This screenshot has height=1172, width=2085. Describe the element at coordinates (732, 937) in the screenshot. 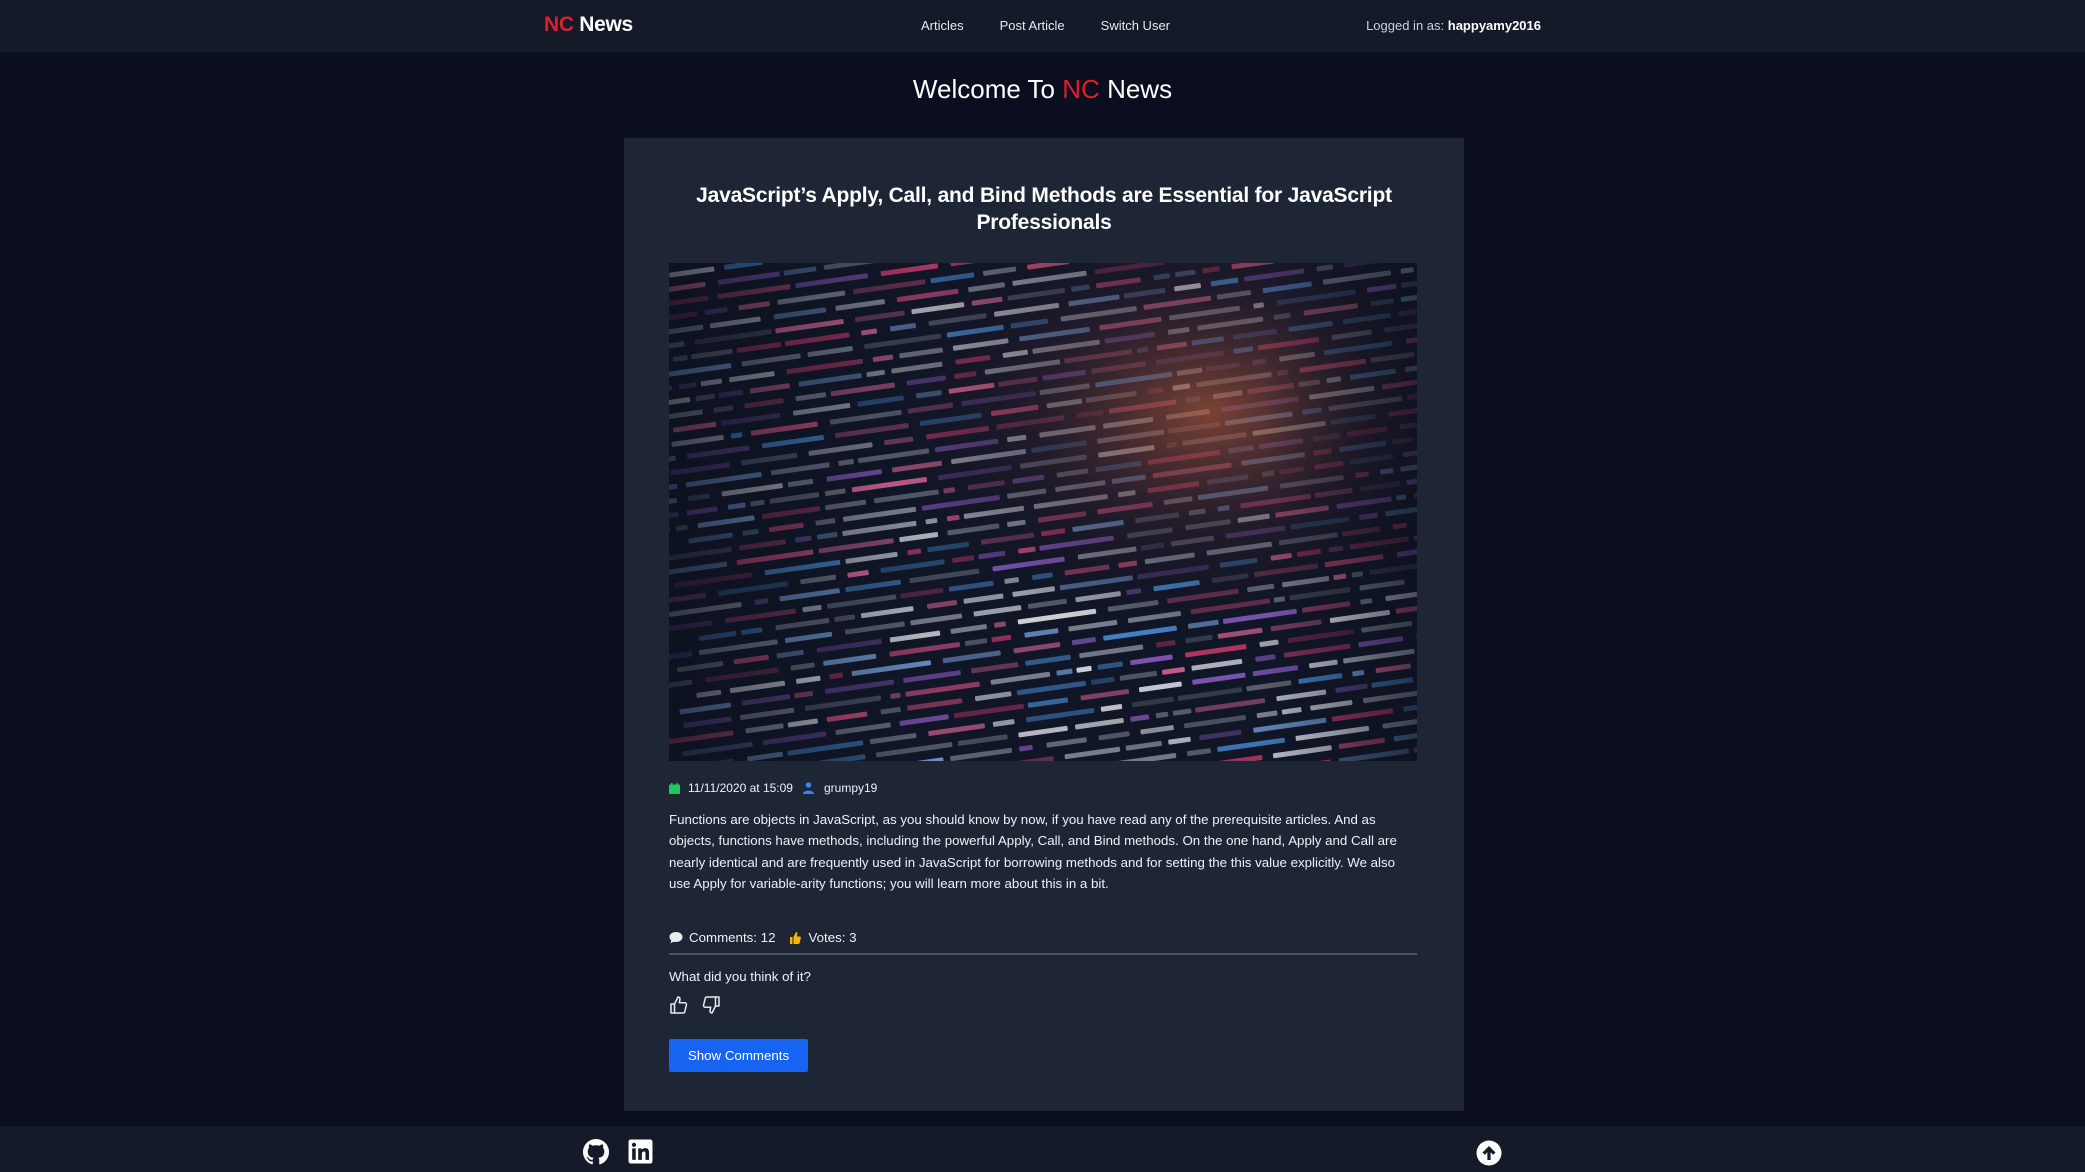

I see `comment-count: Comments: 12` at that location.